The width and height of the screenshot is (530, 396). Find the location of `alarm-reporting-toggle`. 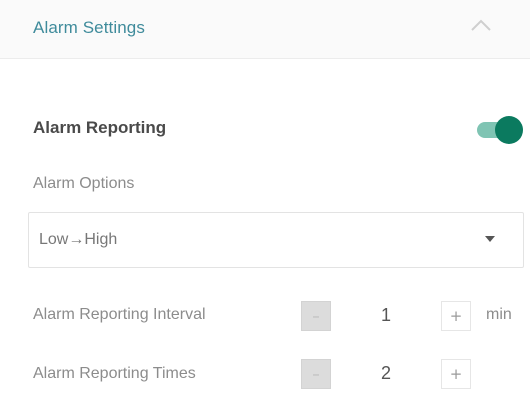

alarm-reporting-toggle is located at coordinates (499, 130).